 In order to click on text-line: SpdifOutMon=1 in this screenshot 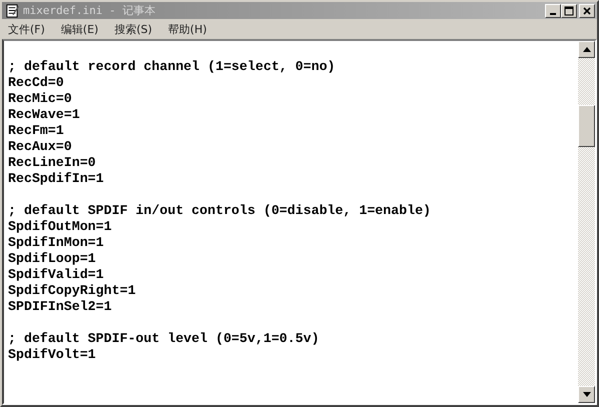, I will do `click(60, 227)`.